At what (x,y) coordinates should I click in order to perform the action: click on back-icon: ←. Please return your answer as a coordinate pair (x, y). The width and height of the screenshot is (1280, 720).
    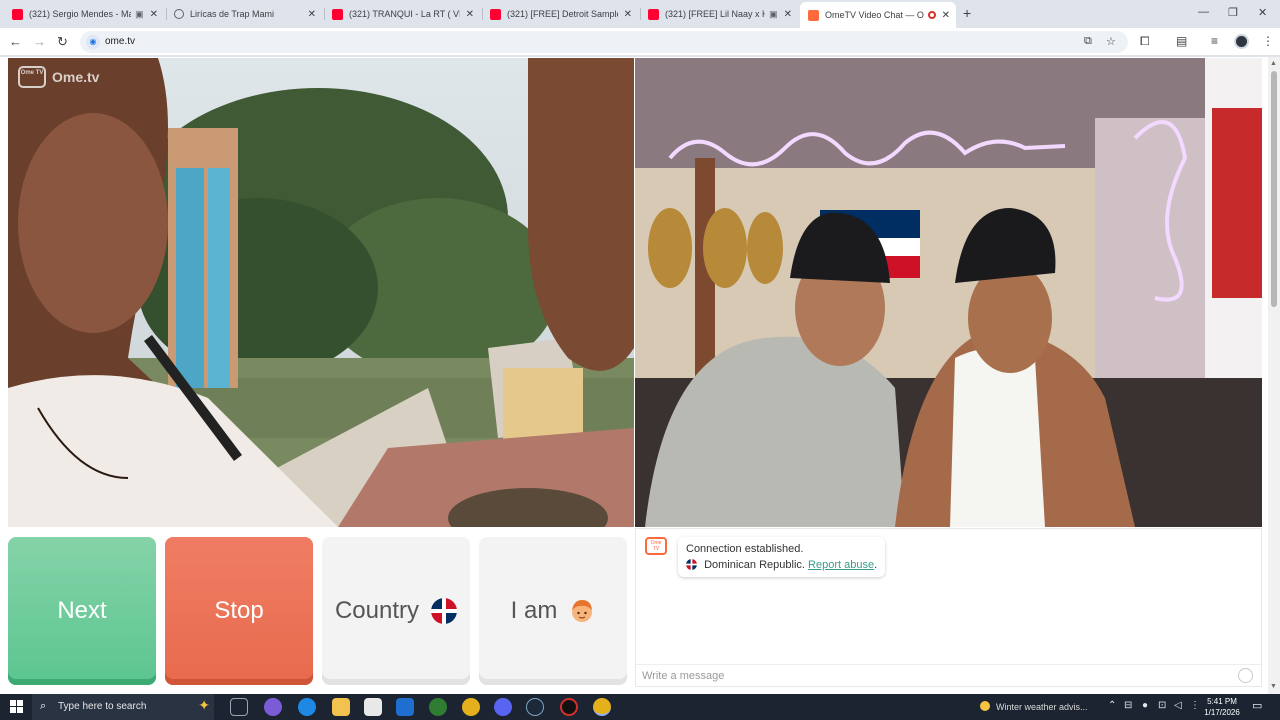
    Looking at the image, I should click on (15, 41).